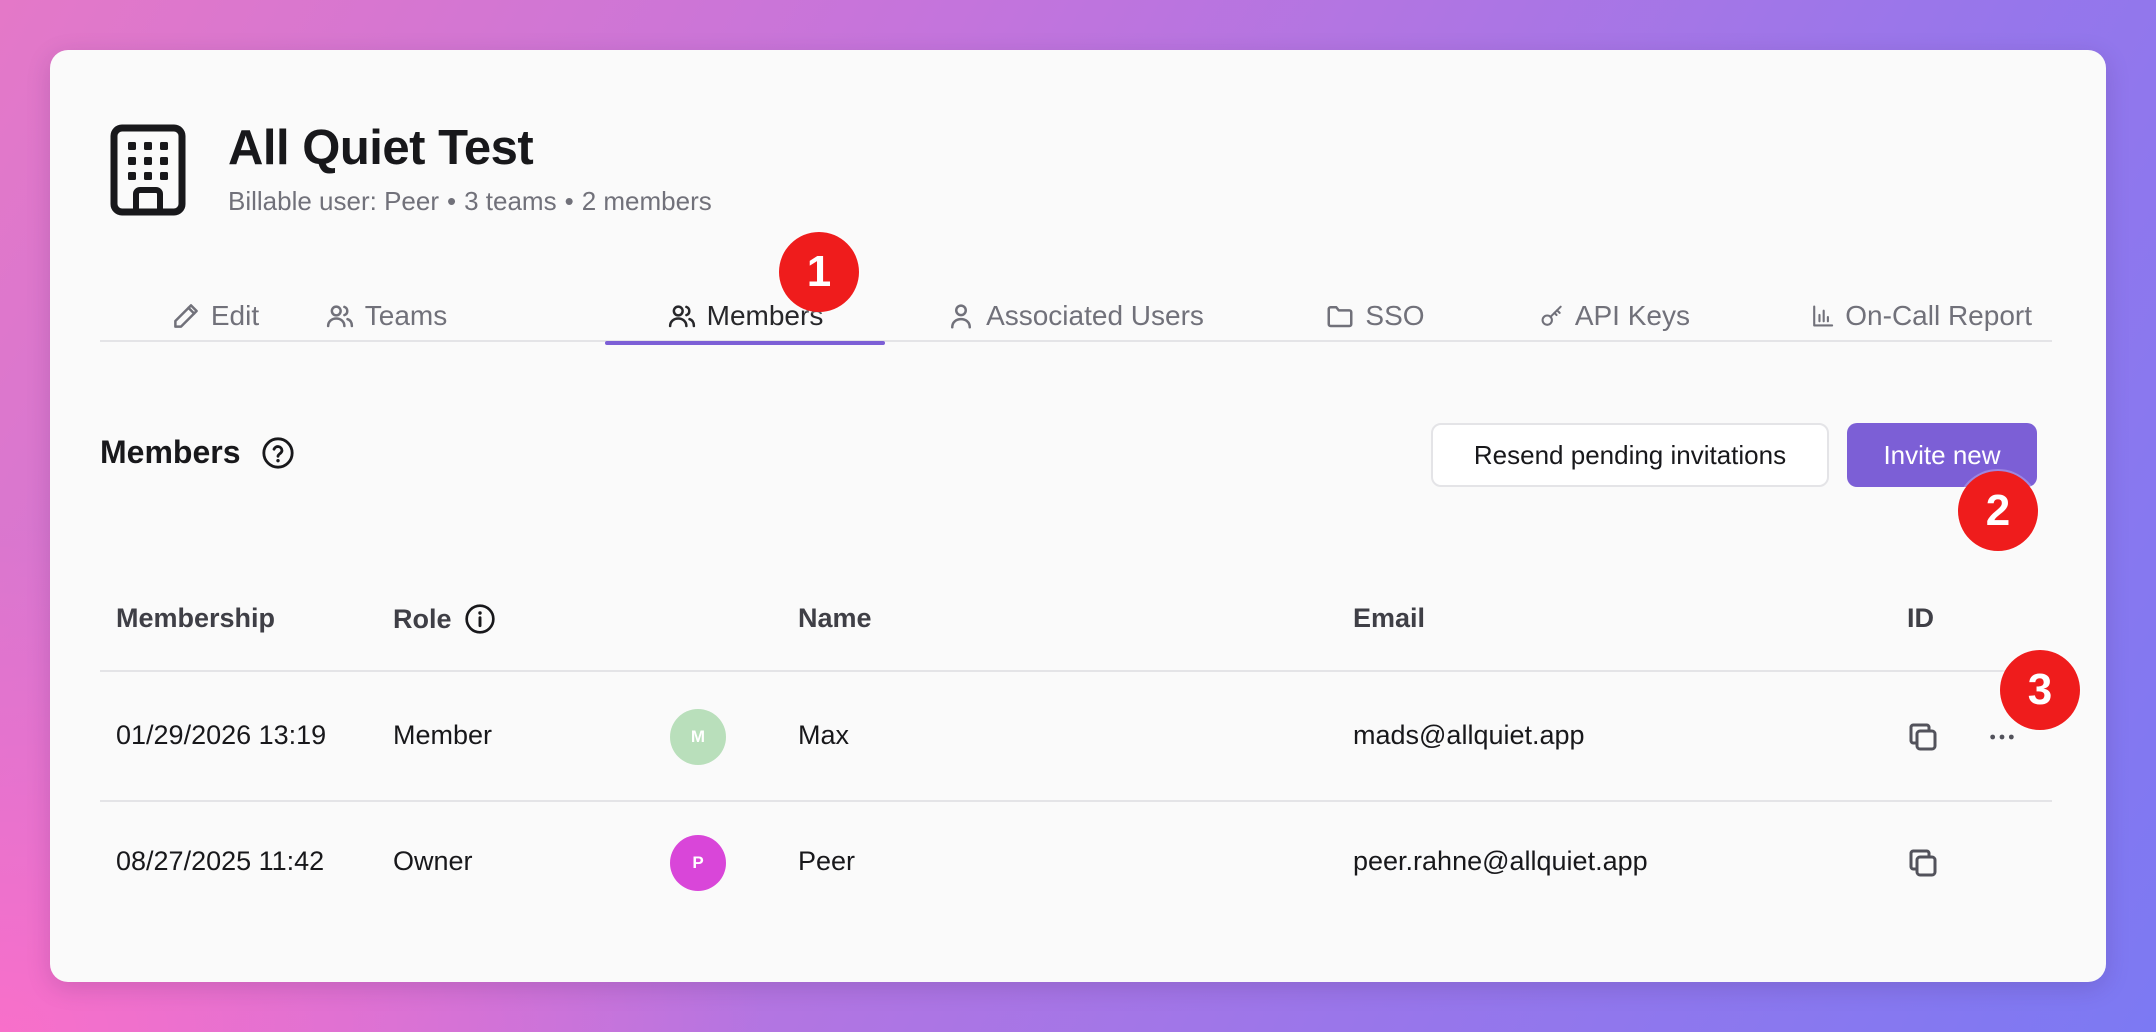  Describe the element at coordinates (1938, 315) in the screenshot. I see `tab-on-call-report-label: On-Call Report` at that location.